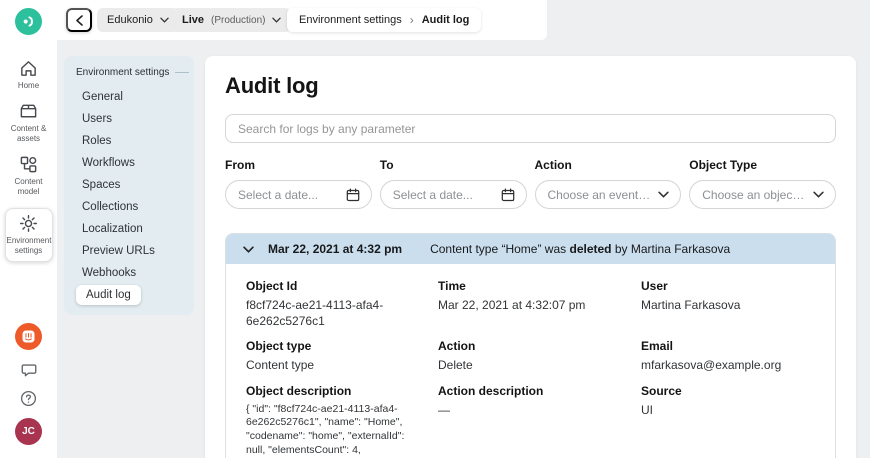 The image size is (870, 458). I want to click on back-chevron-icon, so click(79, 20).